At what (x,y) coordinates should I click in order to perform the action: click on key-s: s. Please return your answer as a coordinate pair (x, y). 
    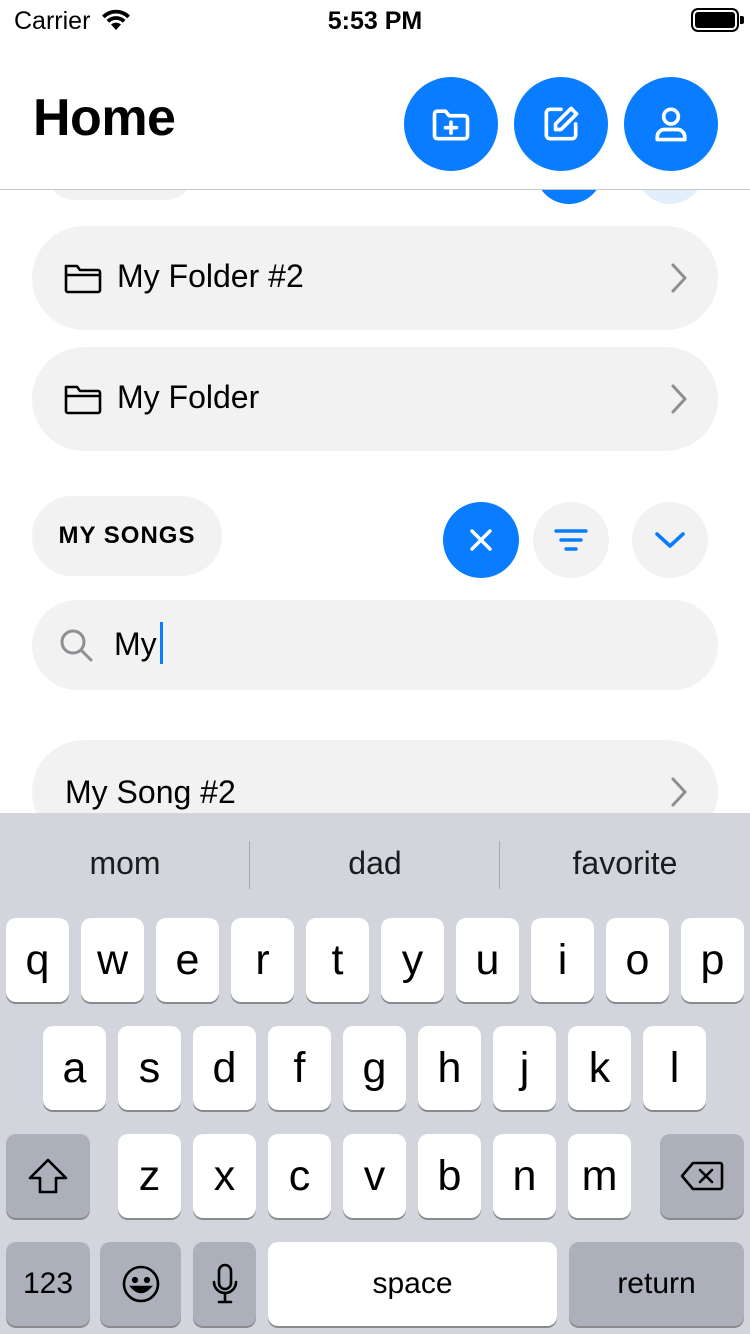
    Looking at the image, I should click on (149, 1068).